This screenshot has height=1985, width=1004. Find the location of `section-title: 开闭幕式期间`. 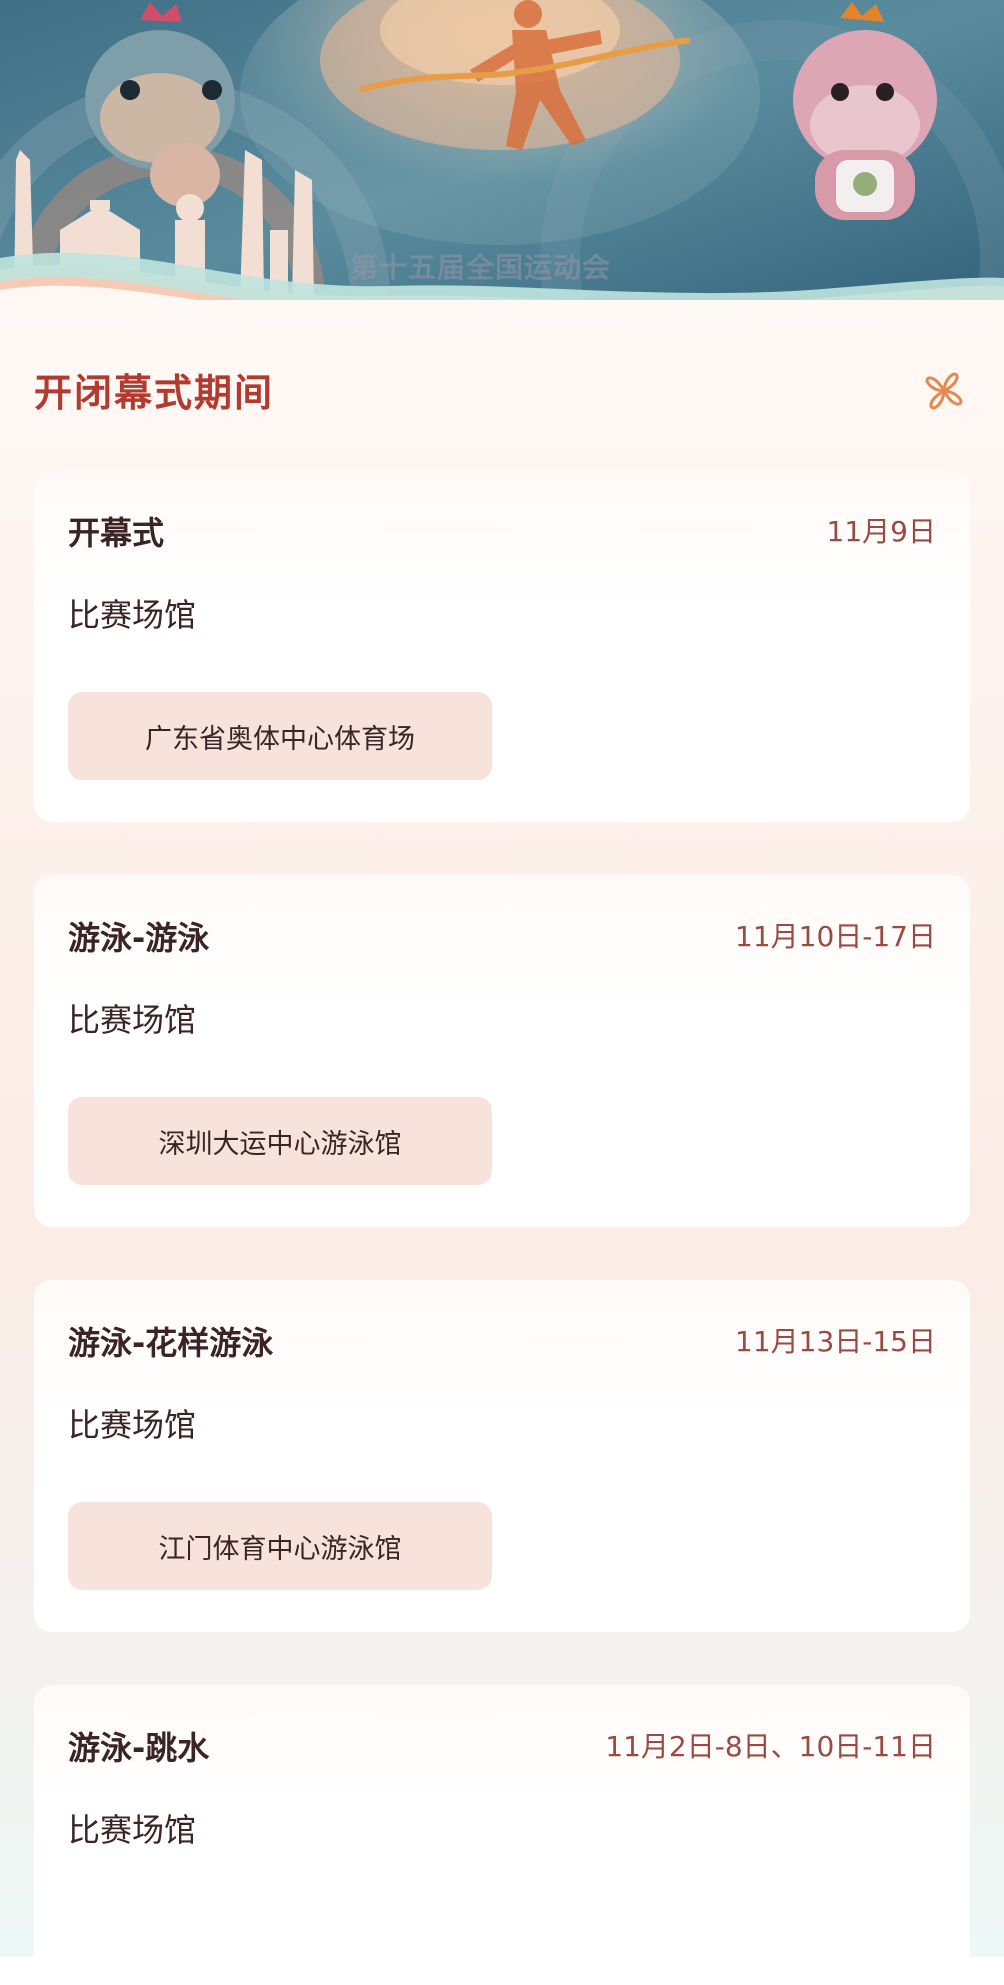

section-title: 开闭幕式期间 is located at coordinates (154, 393).